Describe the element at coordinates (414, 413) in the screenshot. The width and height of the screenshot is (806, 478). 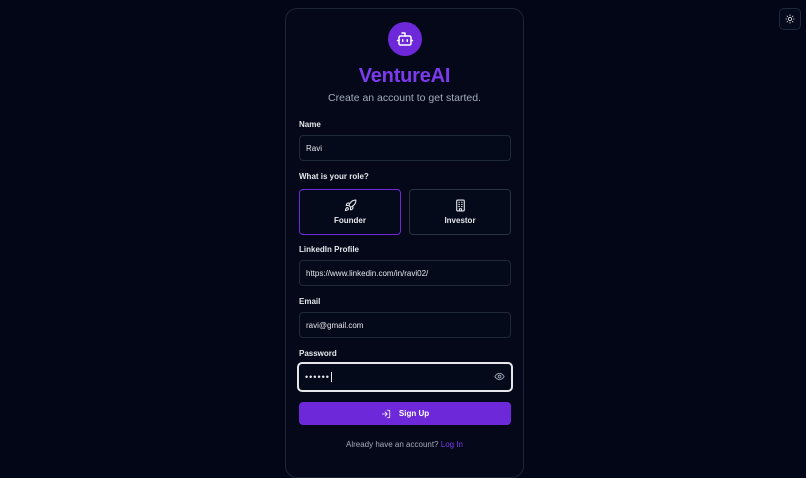
I see `sign-up-label: Sign Up` at that location.